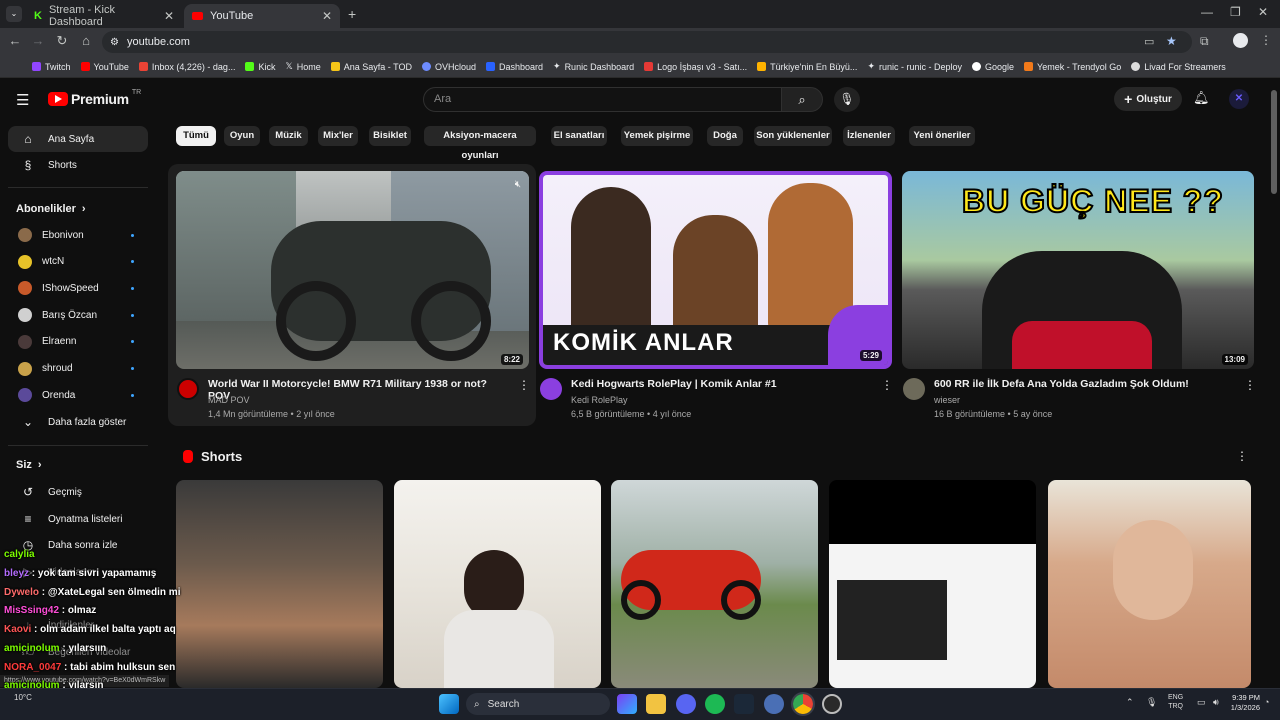 Image resolution: width=1280 pixels, height=720 pixels. I want to click on bookmark-star-icon: ★, so click(1171, 41).